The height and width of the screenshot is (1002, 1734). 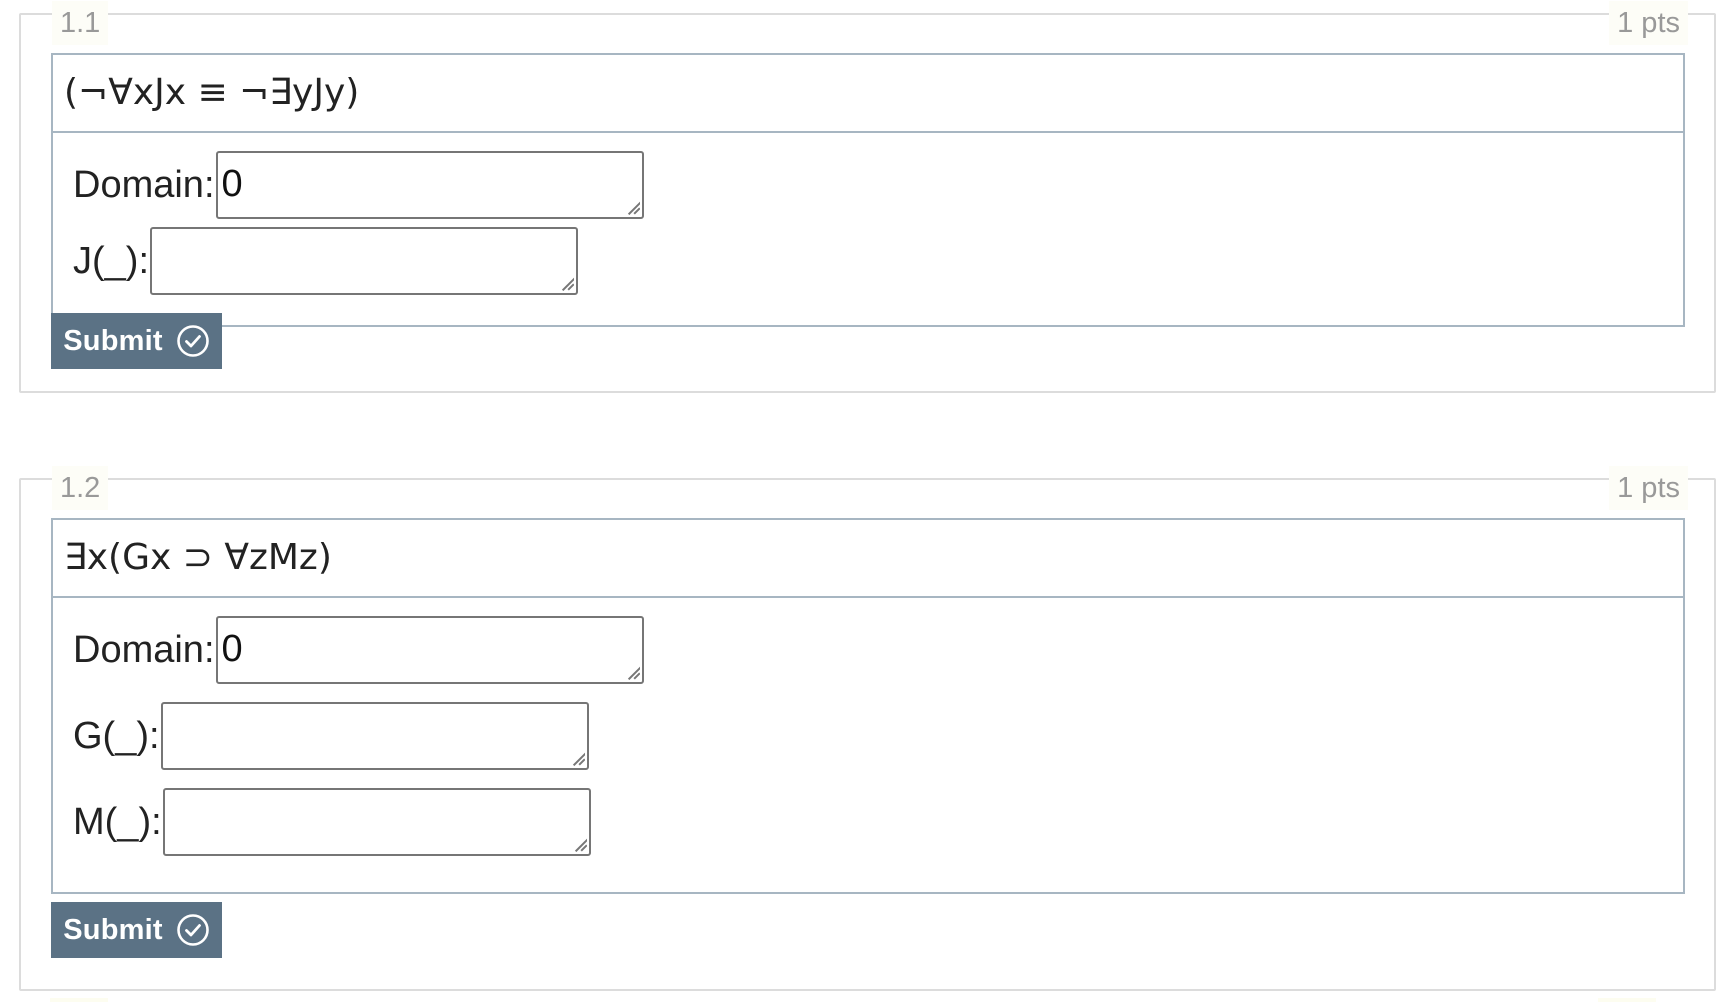 What do you see at coordinates (868, 93) in the screenshot?
I see `formula-display: (¬∀xJx ≡ ¬∃yJy)` at bounding box center [868, 93].